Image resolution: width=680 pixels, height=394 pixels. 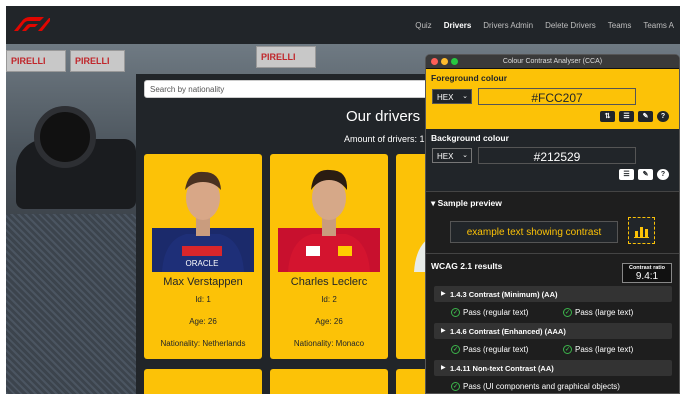 I want to click on search-placeholder: Search by nationality, so click(x=187, y=89).